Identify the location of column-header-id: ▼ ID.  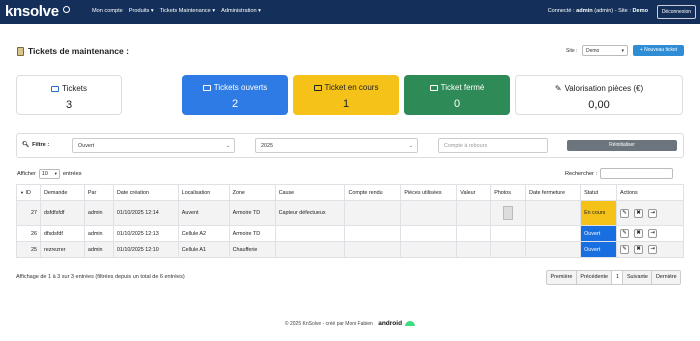
(28, 192).